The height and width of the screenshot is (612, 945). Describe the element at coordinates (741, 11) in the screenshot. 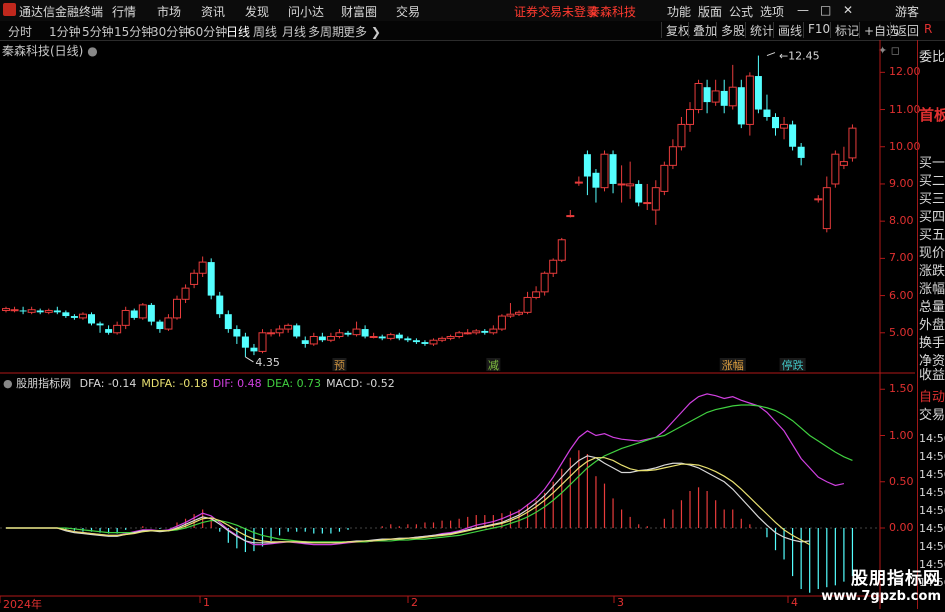

I see `menu-item-formula: 公式` at that location.